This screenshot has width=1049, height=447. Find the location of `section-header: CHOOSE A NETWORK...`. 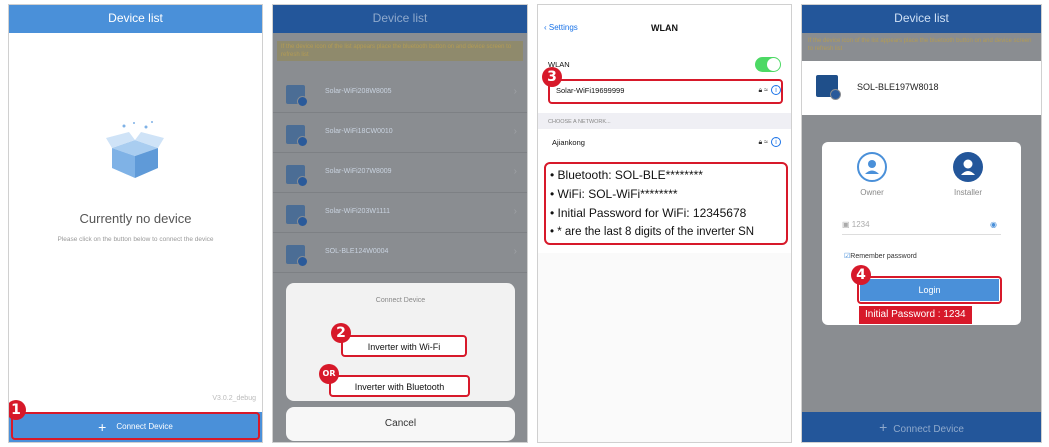

section-header: CHOOSE A NETWORK... is located at coordinates (664, 121).